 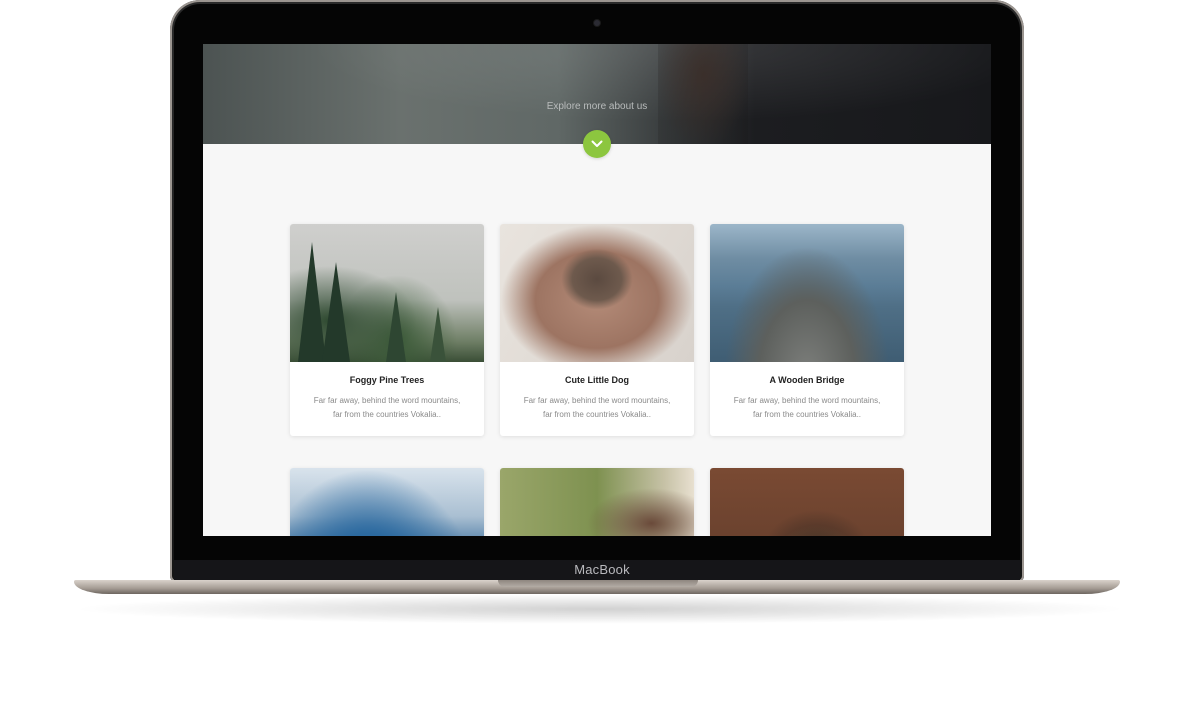 I want to click on card-image-grass, so click(x=597, y=502).